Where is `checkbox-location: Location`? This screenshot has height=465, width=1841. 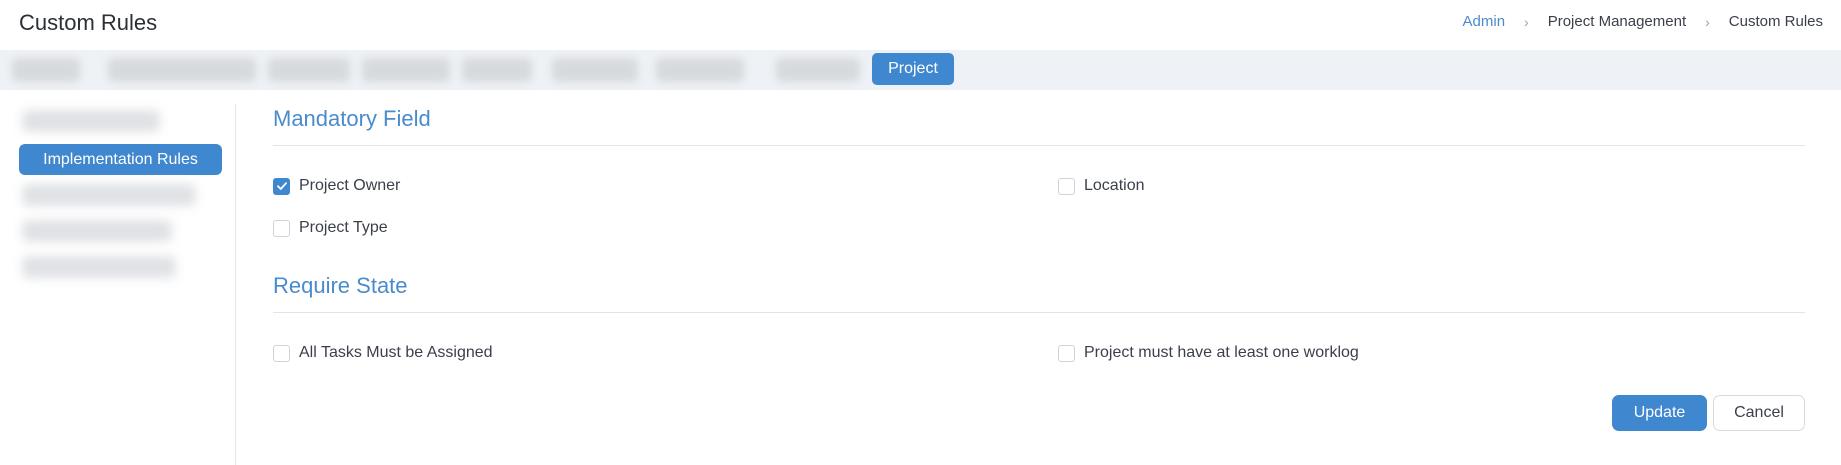 checkbox-location: Location is located at coordinates (1101, 186).